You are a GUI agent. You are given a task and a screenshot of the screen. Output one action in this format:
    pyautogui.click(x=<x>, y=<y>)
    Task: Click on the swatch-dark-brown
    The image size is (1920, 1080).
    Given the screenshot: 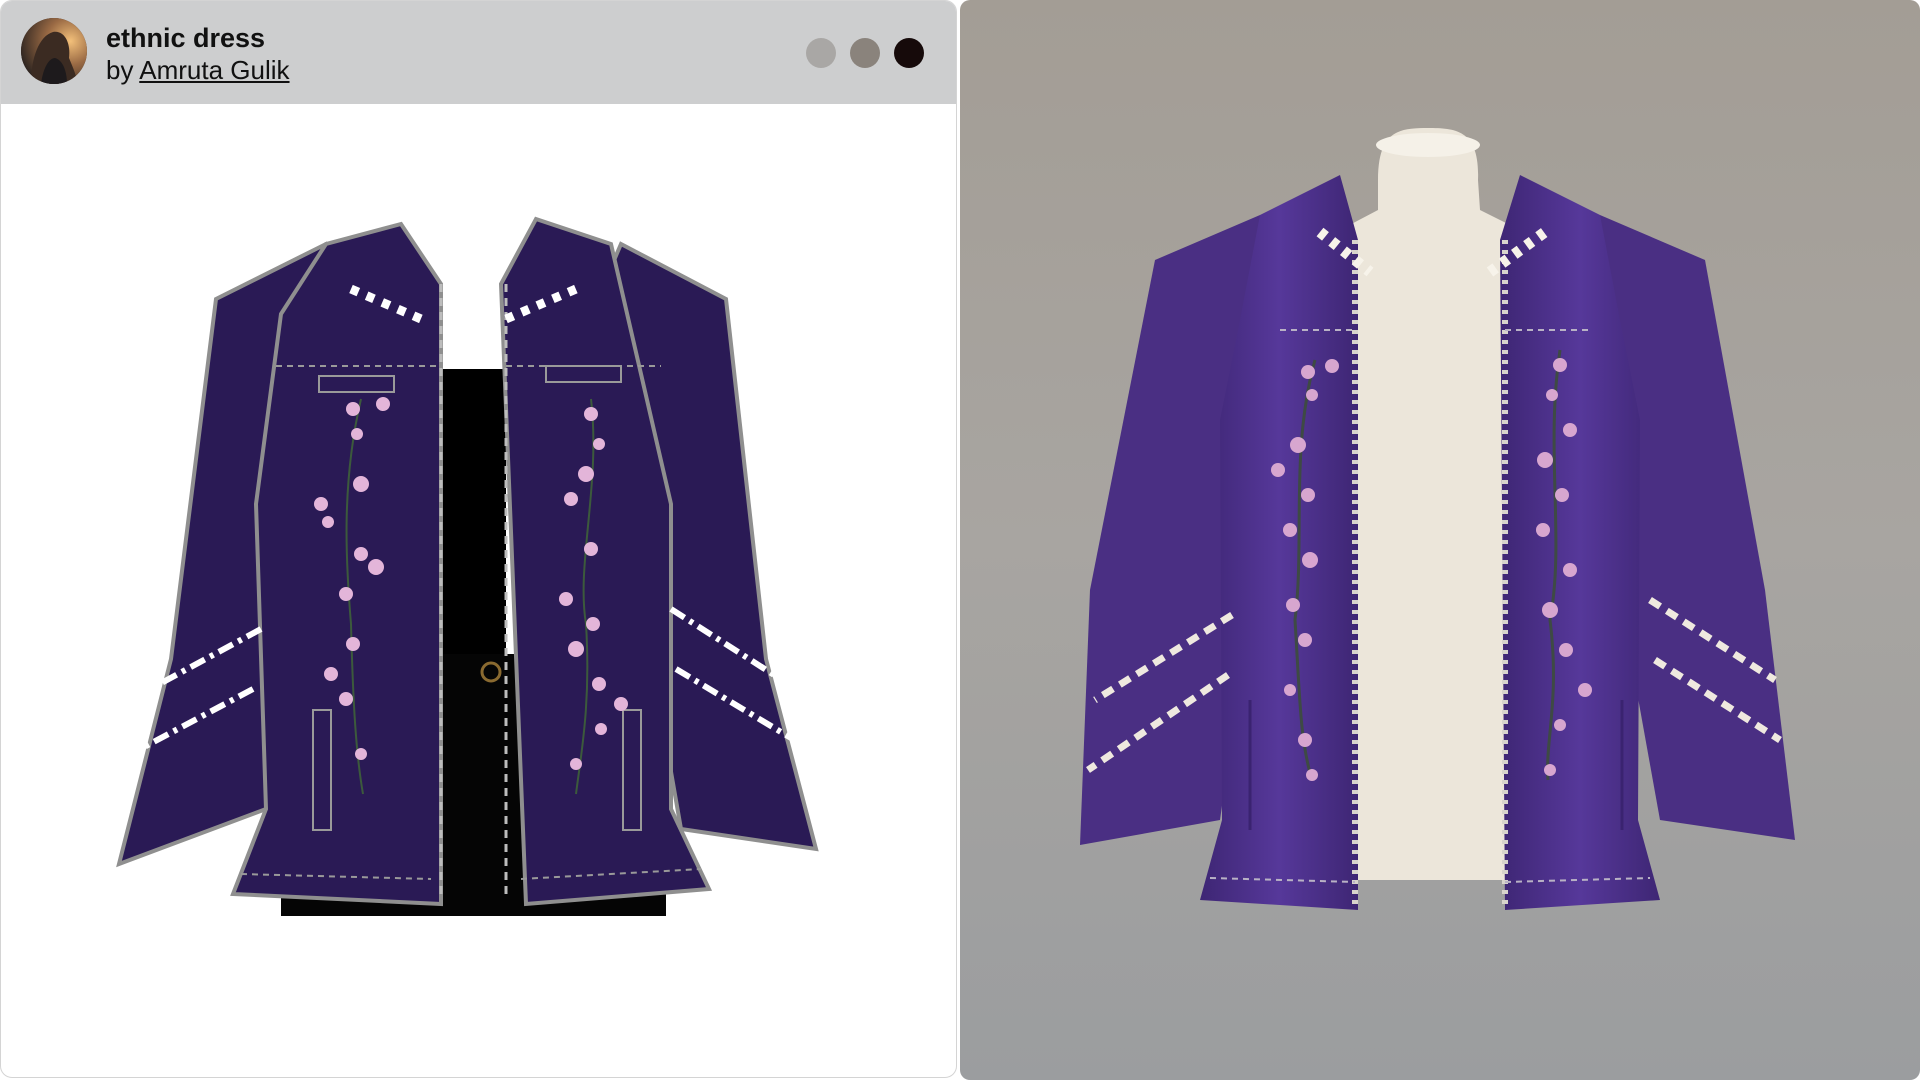 What is the action you would take?
    pyautogui.click(x=909, y=53)
    